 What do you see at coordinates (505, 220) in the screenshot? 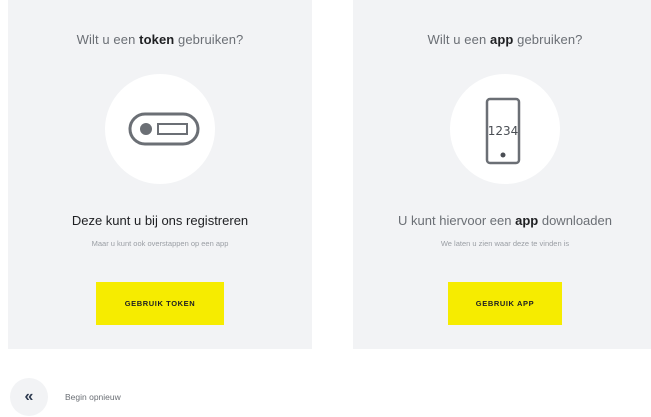
I see `app-headline: U kunt hiervoor een app downloaden` at bounding box center [505, 220].